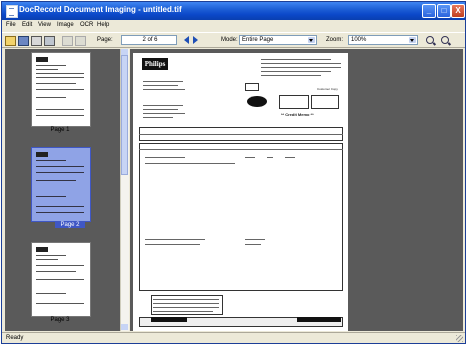 The height and width of the screenshot is (345, 468). I want to click on open-folder-icon, so click(10, 41).